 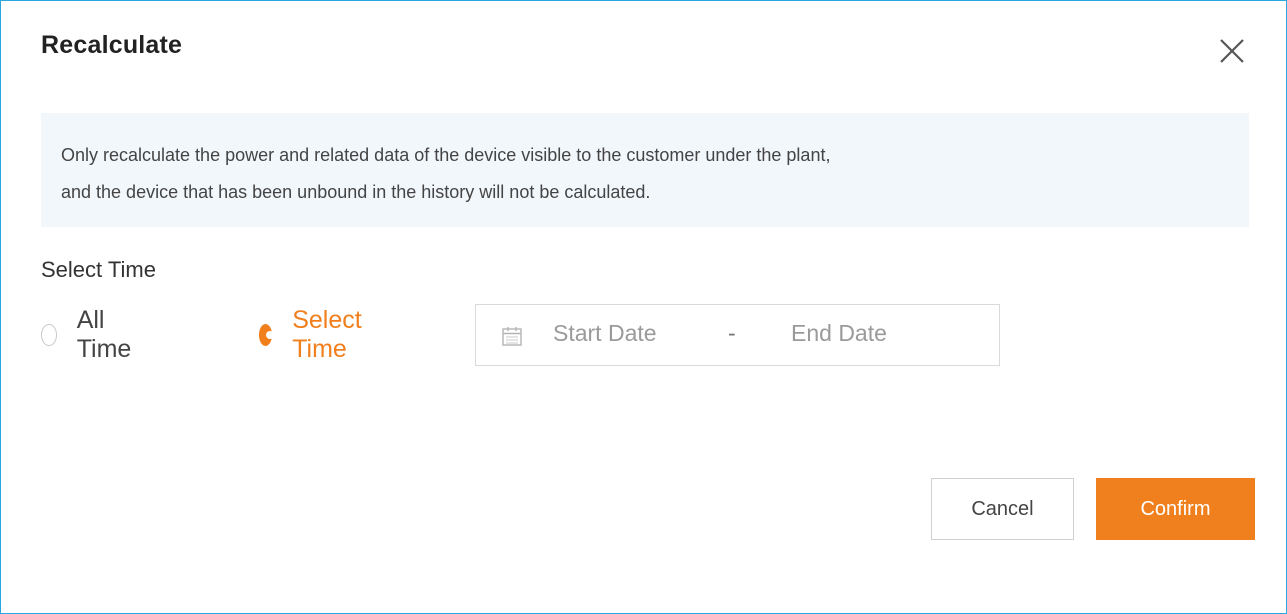 I want to click on cancel-button: Cancel, so click(x=1002, y=509).